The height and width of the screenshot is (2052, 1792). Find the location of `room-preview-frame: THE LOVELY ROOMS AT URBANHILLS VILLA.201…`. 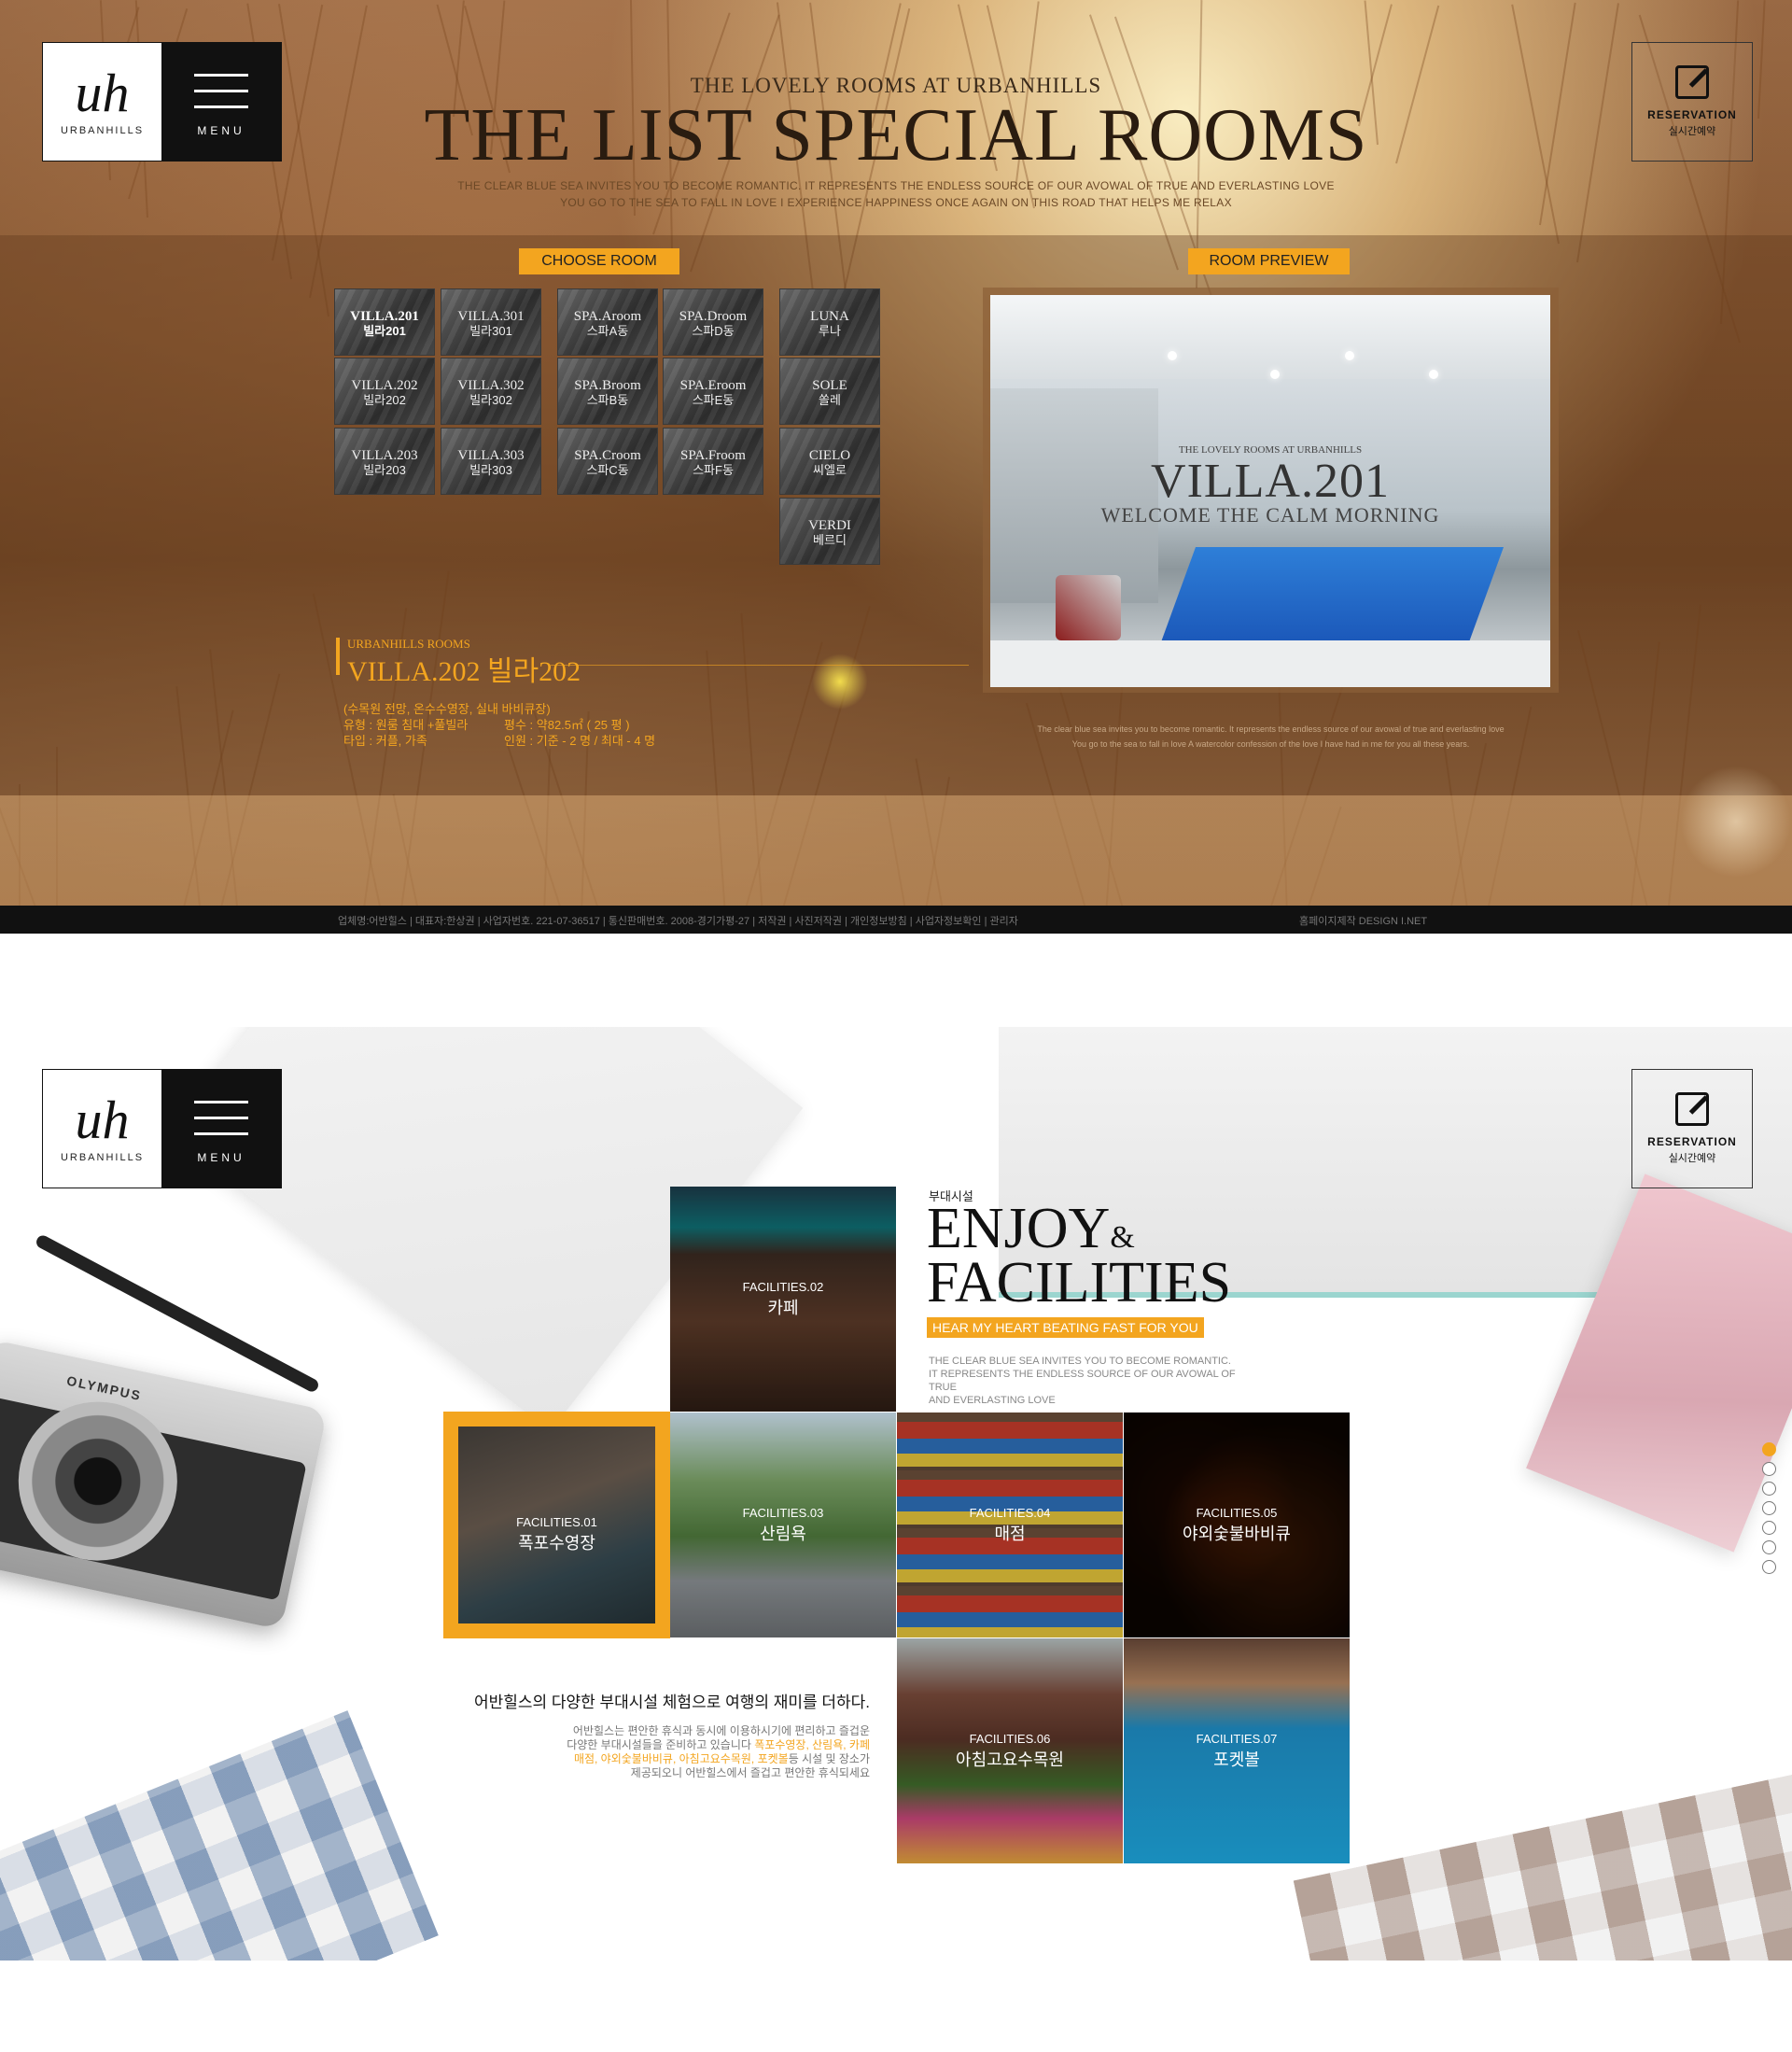

room-preview-frame: THE LOVELY ROOMS AT URBANHILLS VILLA.201… is located at coordinates (1271, 490).